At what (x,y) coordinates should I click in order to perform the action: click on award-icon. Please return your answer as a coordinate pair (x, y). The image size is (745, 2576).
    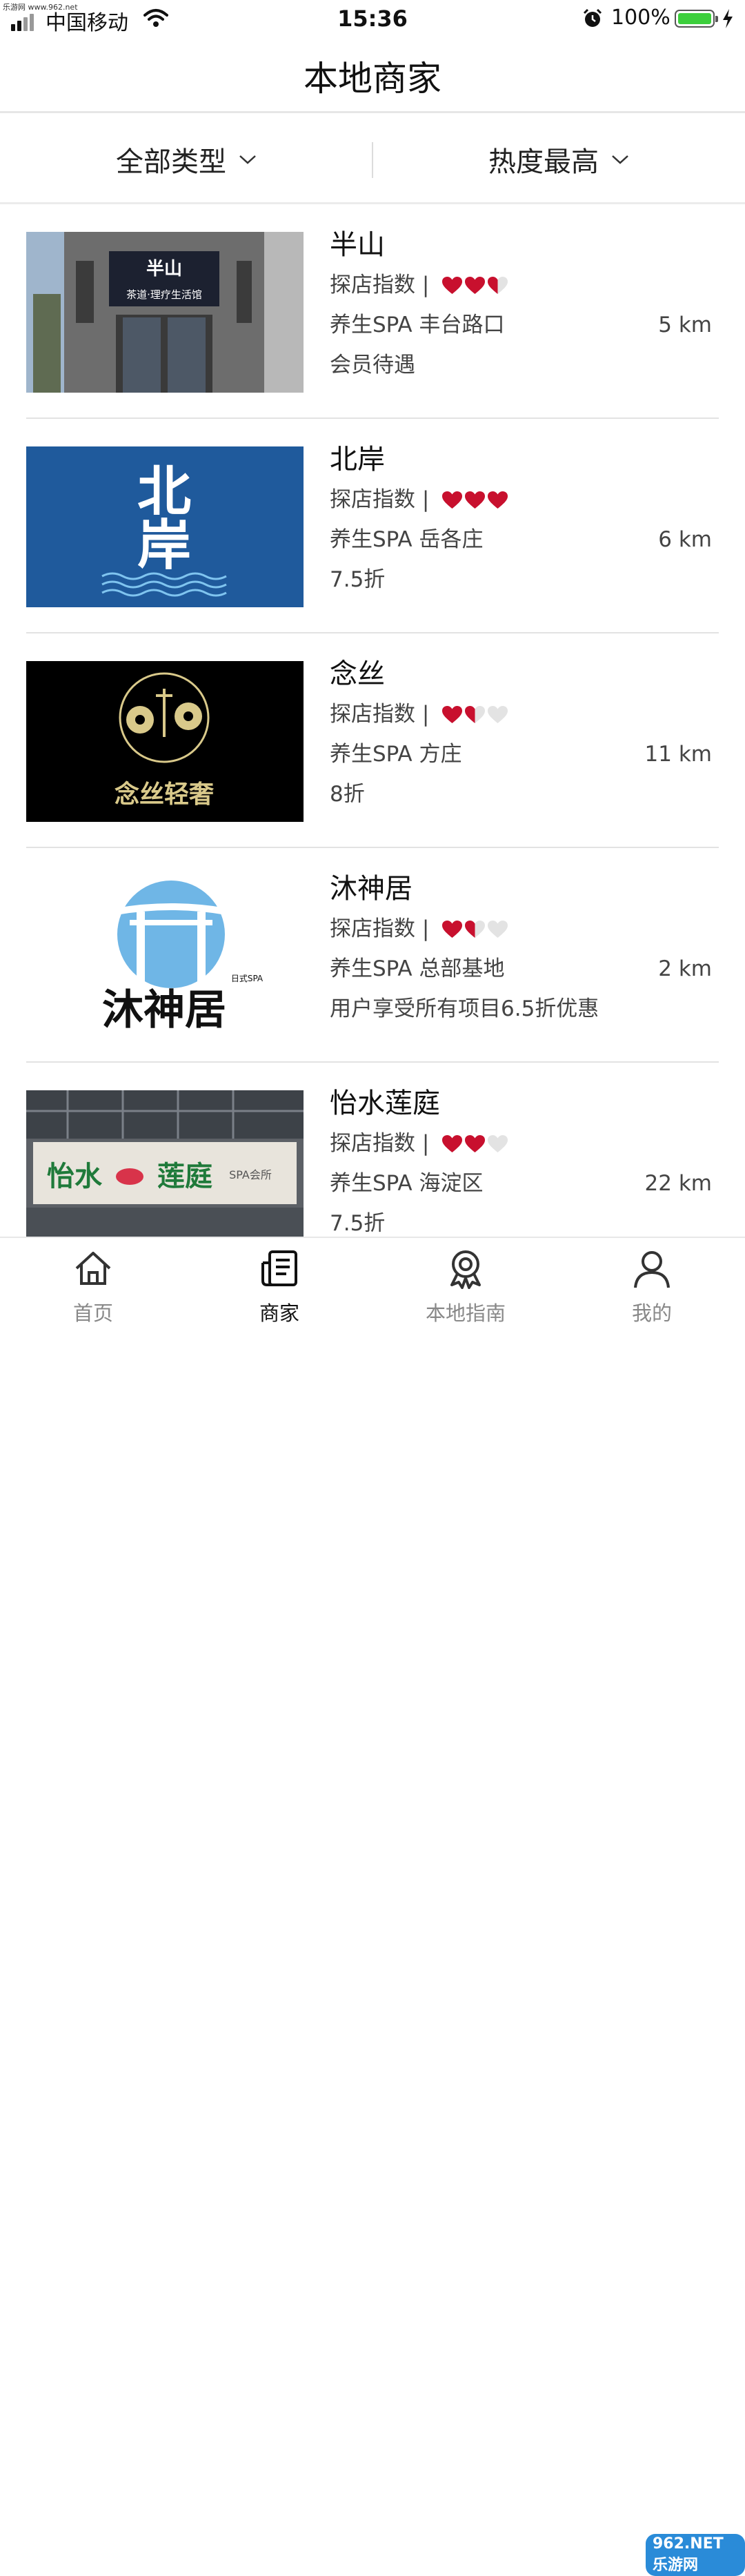
    Looking at the image, I should click on (465, 1269).